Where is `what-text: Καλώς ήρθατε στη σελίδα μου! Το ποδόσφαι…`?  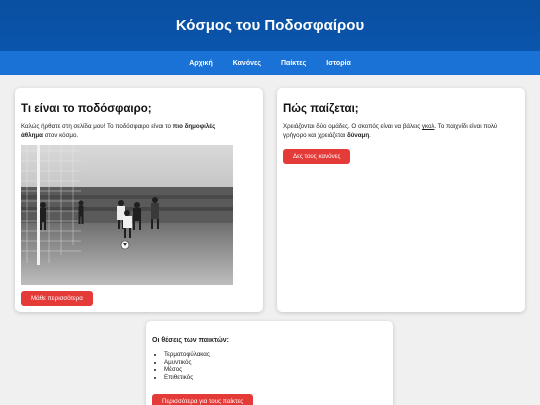
what-text: Καλώς ήρθατε στη σελίδα μου! Το ποδόσφαι… is located at coordinates (136, 131).